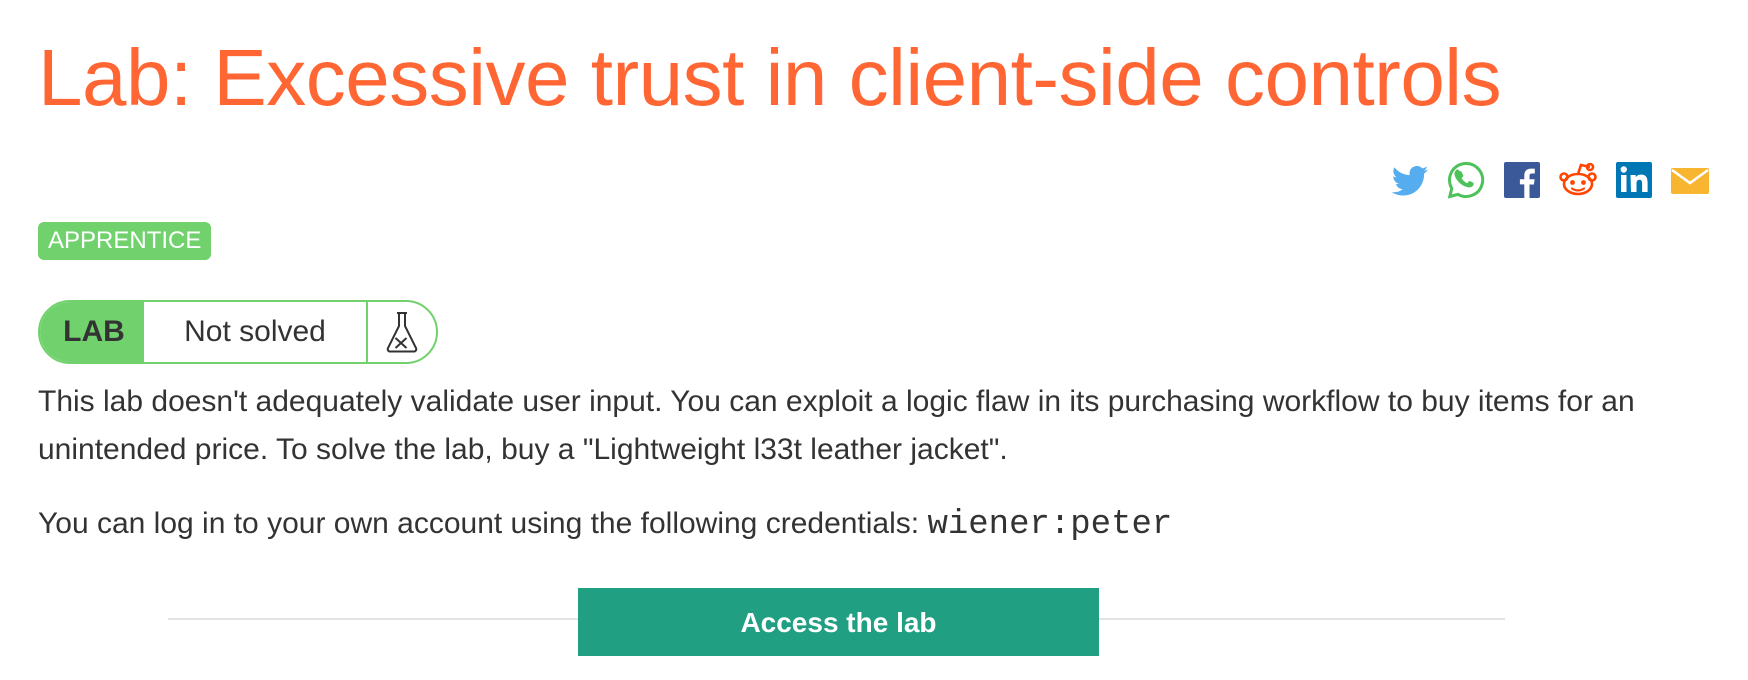 Image resolution: width=1748 pixels, height=680 pixels. I want to click on reddit-icon, so click(1578, 180).